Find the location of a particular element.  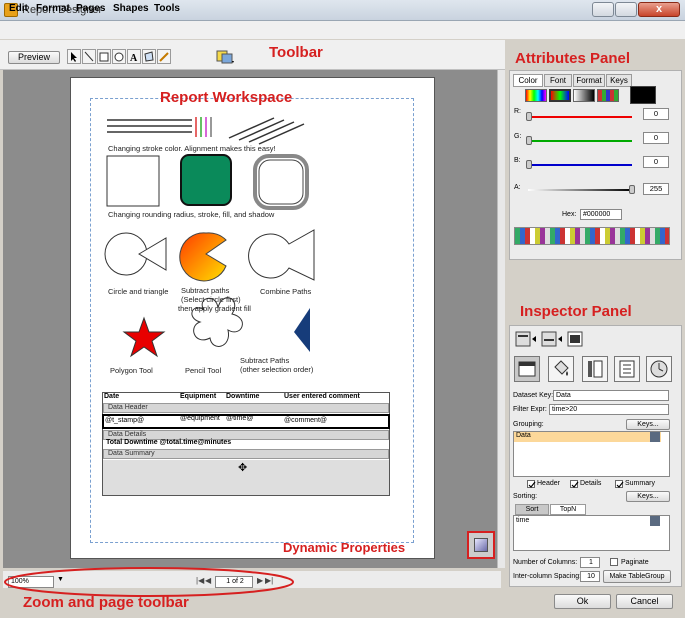

col-header-equipment: Equipment is located at coordinates (198, 396).